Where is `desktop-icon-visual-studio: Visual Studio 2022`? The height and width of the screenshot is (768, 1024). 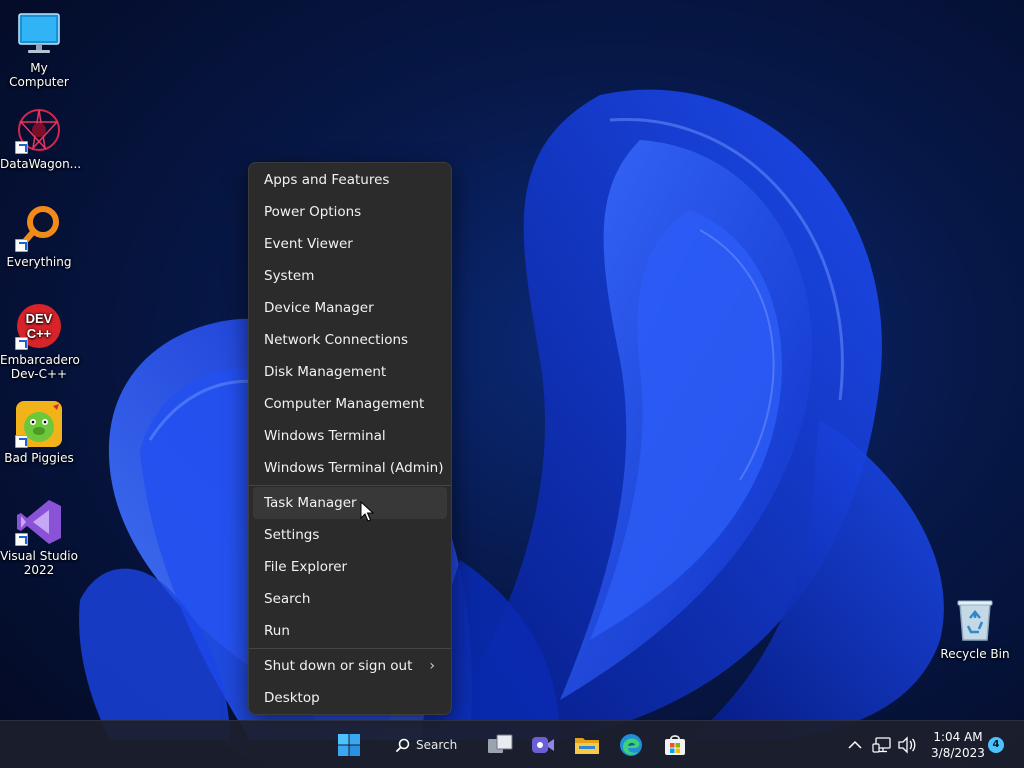
desktop-icon-visual-studio: Visual Studio 2022 is located at coordinates (39, 537).